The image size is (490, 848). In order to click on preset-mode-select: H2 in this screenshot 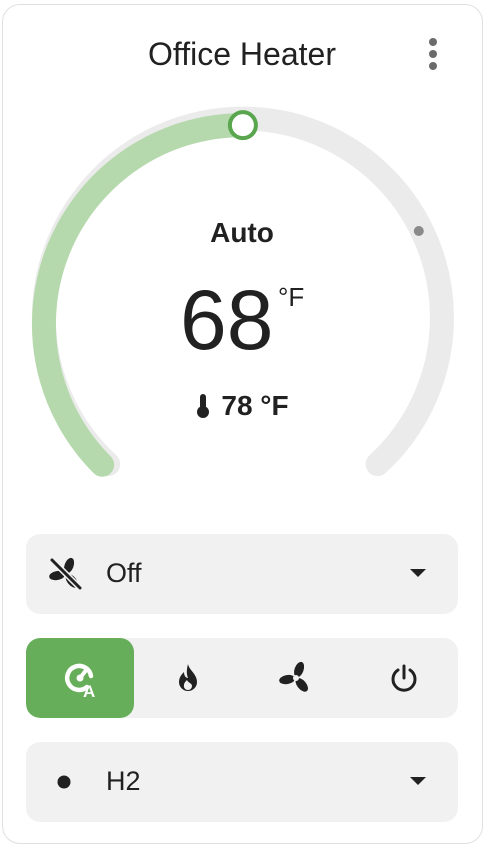, I will do `click(242, 782)`.